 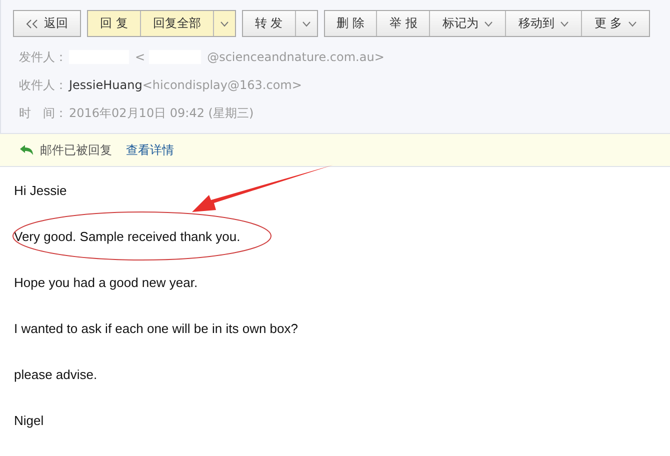 I want to click on field-label: 发件人：, so click(x=43, y=57).